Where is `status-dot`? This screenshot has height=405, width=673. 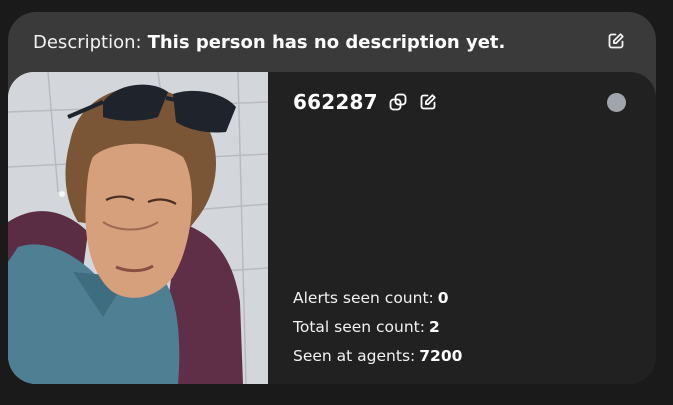 status-dot is located at coordinates (616, 102).